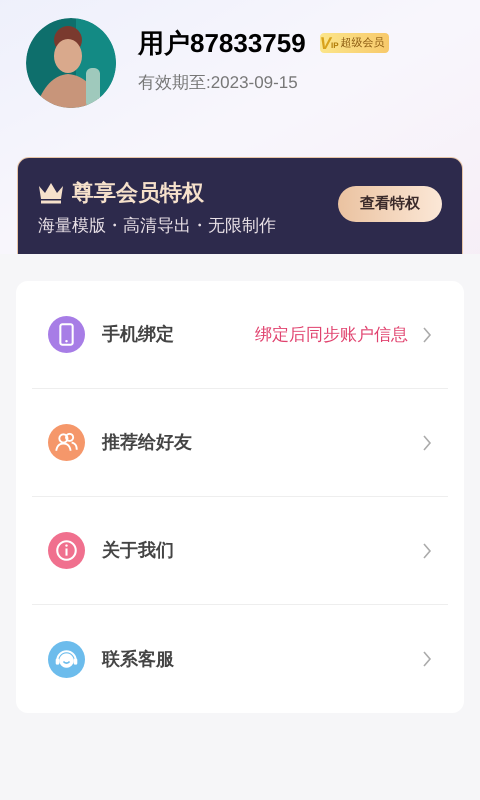 Image resolution: width=480 pixels, height=800 pixels. What do you see at coordinates (138, 550) in the screenshot?
I see `menu-label: 关于我们` at bounding box center [138, 550].